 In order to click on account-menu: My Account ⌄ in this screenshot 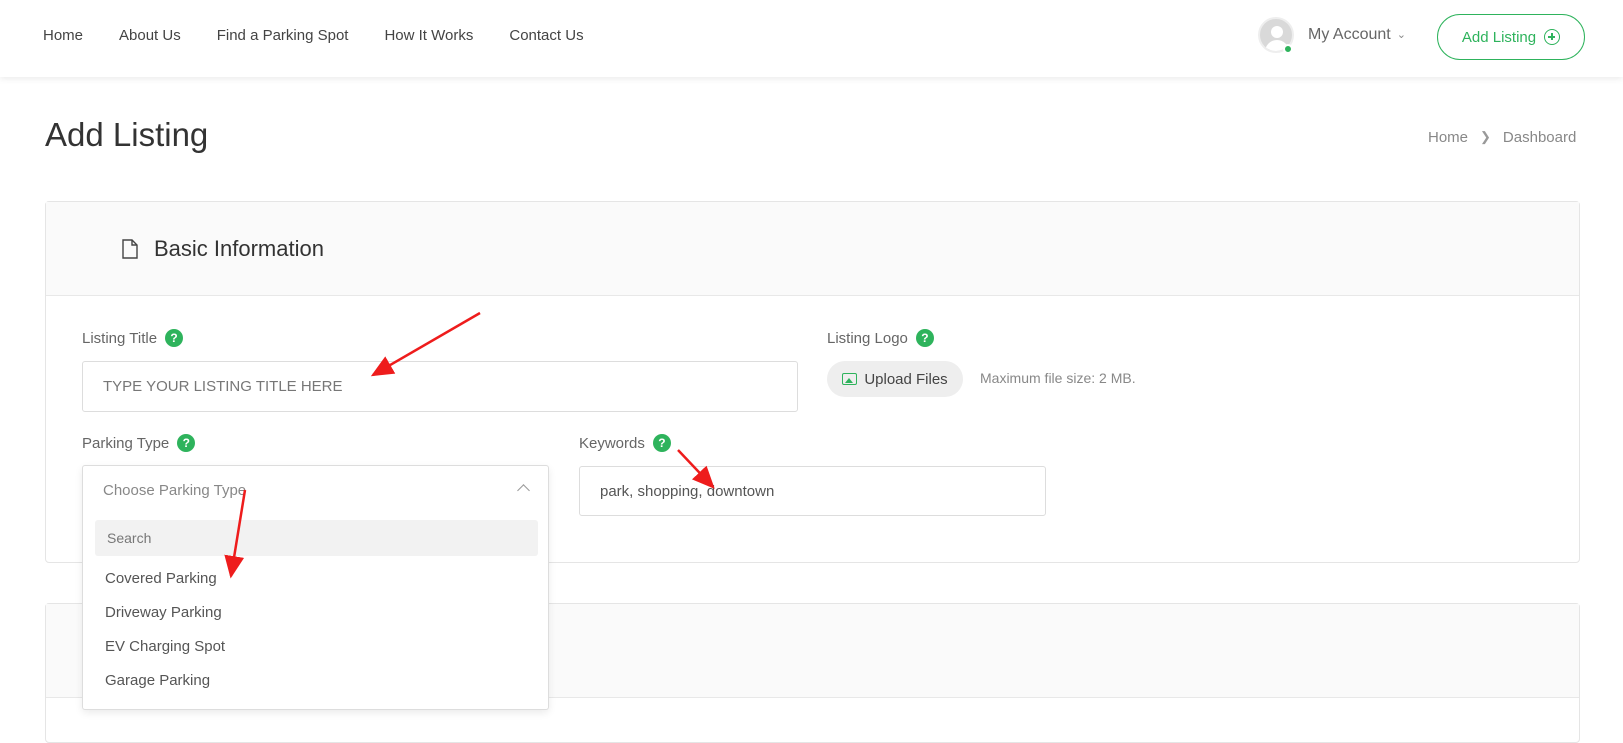, I will do `click(1332, 35)`.